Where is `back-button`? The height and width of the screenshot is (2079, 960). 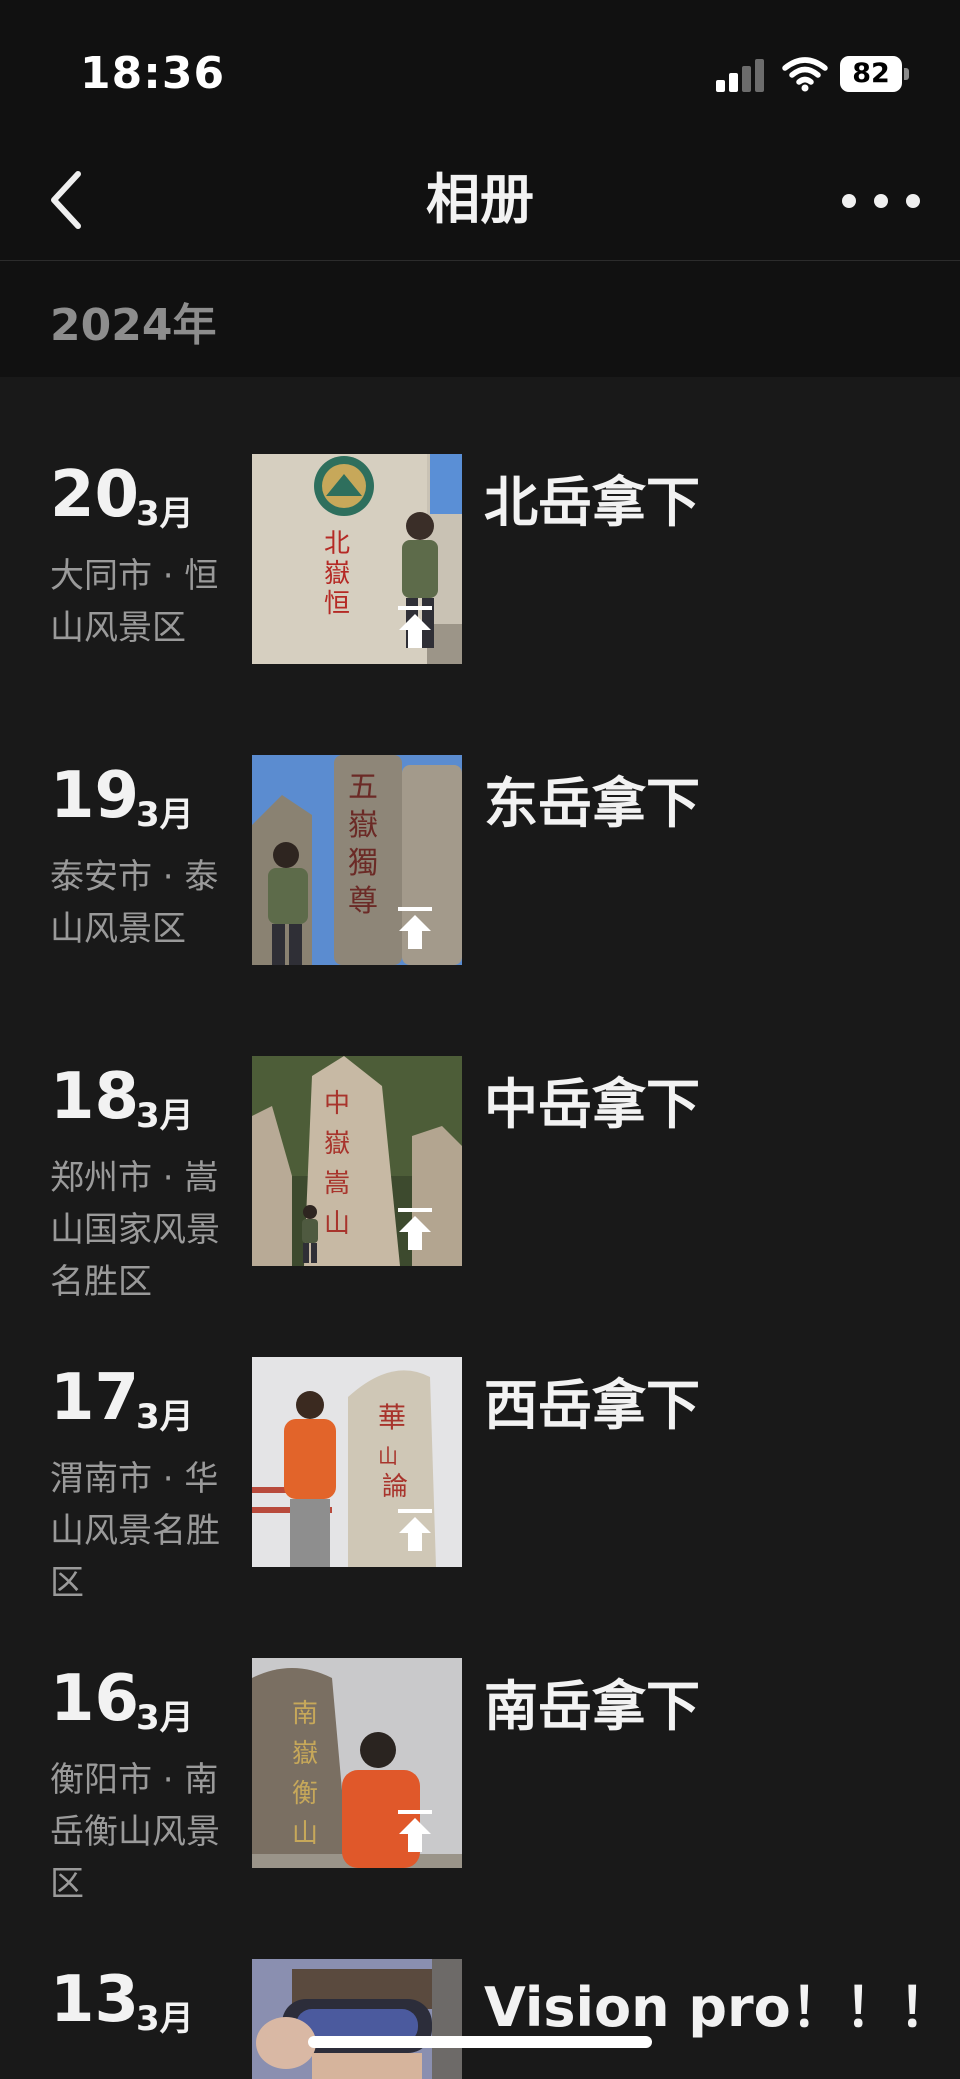
back-button is located at coordinates (70, 200).